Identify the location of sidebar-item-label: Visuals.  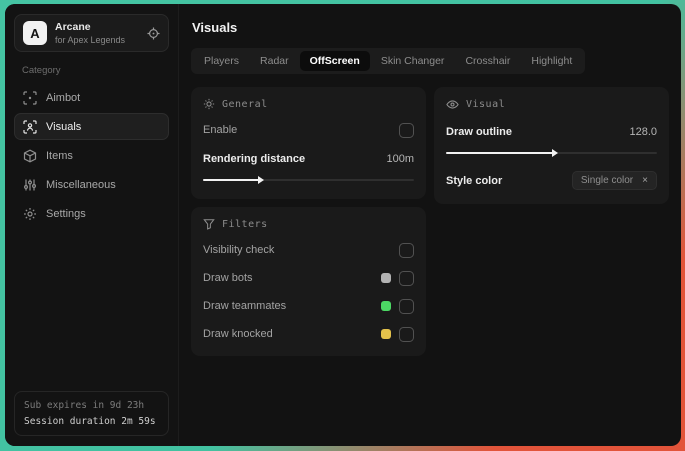
(64, 126).